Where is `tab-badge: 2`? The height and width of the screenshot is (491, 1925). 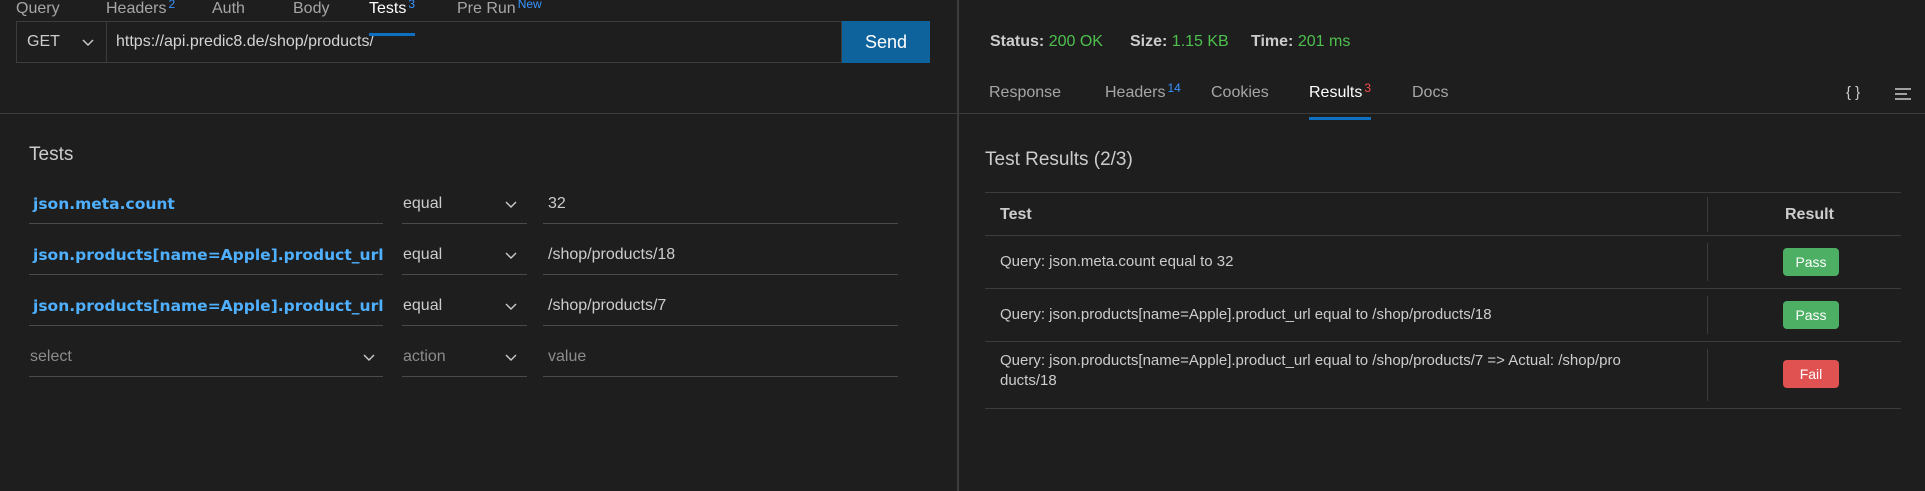 tab-badge: 2 is located at coordinates (172, 5).